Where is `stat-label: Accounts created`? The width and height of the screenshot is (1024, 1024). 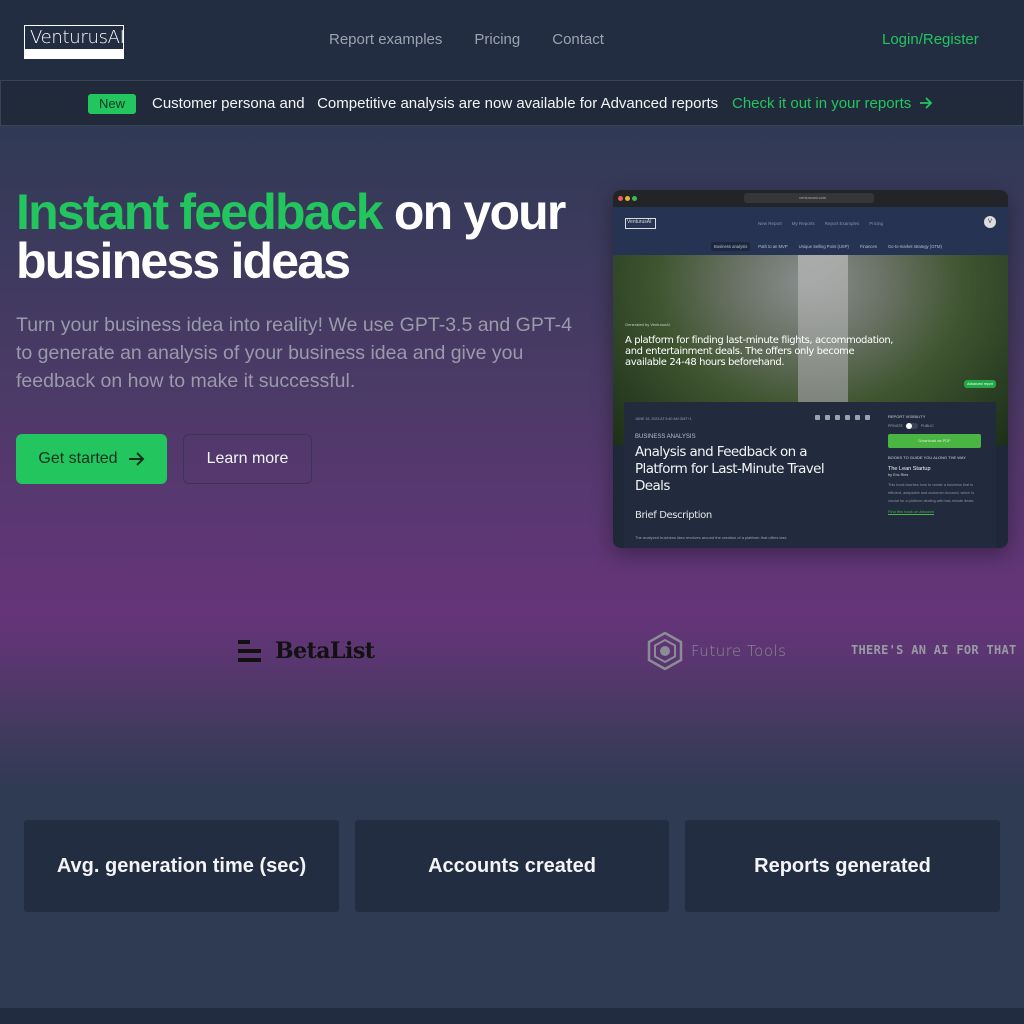 stat-label: Accounts created is located at coordinates (512, 865).